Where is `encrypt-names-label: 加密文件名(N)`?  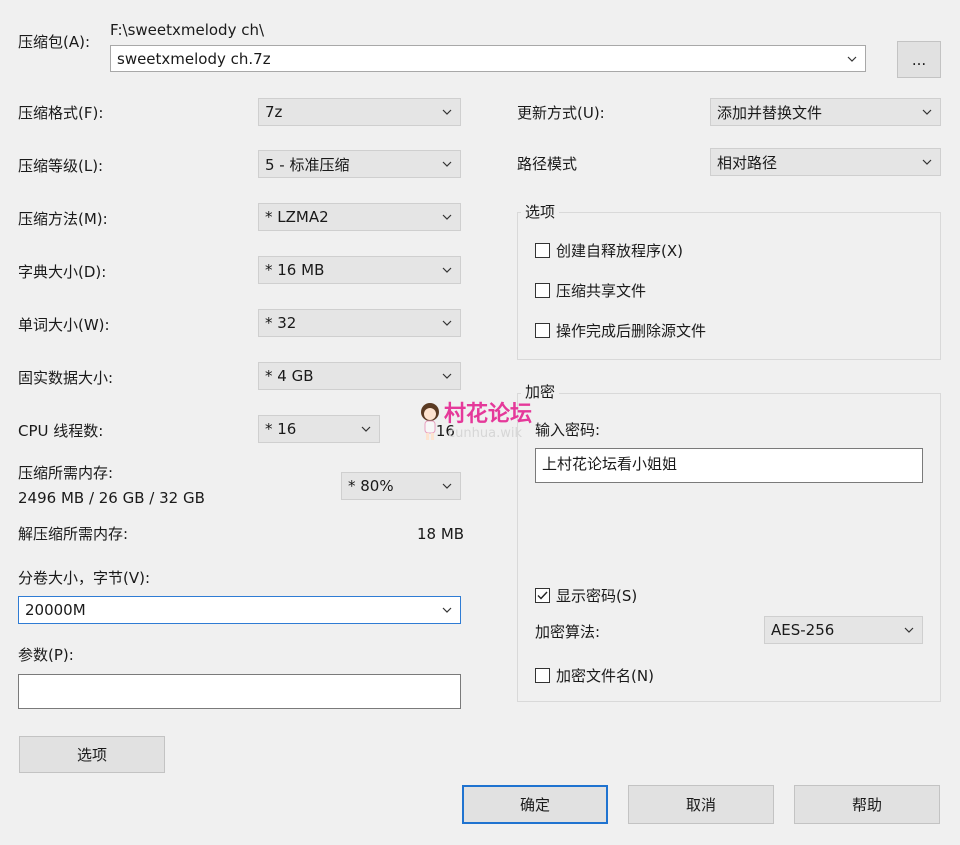 encrypt-names-label: 加密文件名(N) is located at coordinates (605, 676).